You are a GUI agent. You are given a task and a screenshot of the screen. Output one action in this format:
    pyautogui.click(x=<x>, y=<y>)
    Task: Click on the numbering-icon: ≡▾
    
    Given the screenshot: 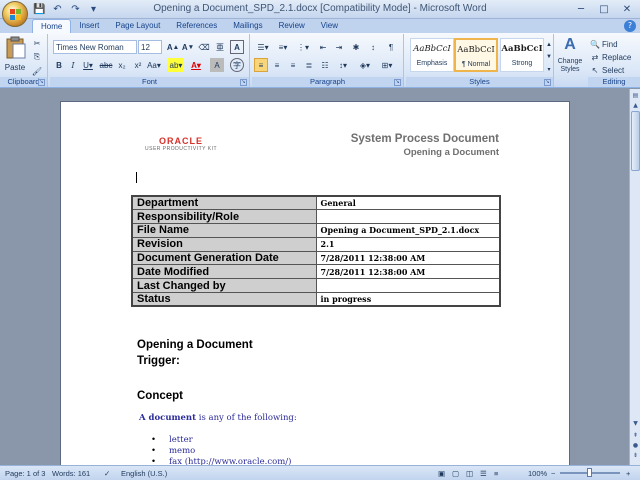 What is the action you would take?
    pyautogui.click(x=283, y=47)
    